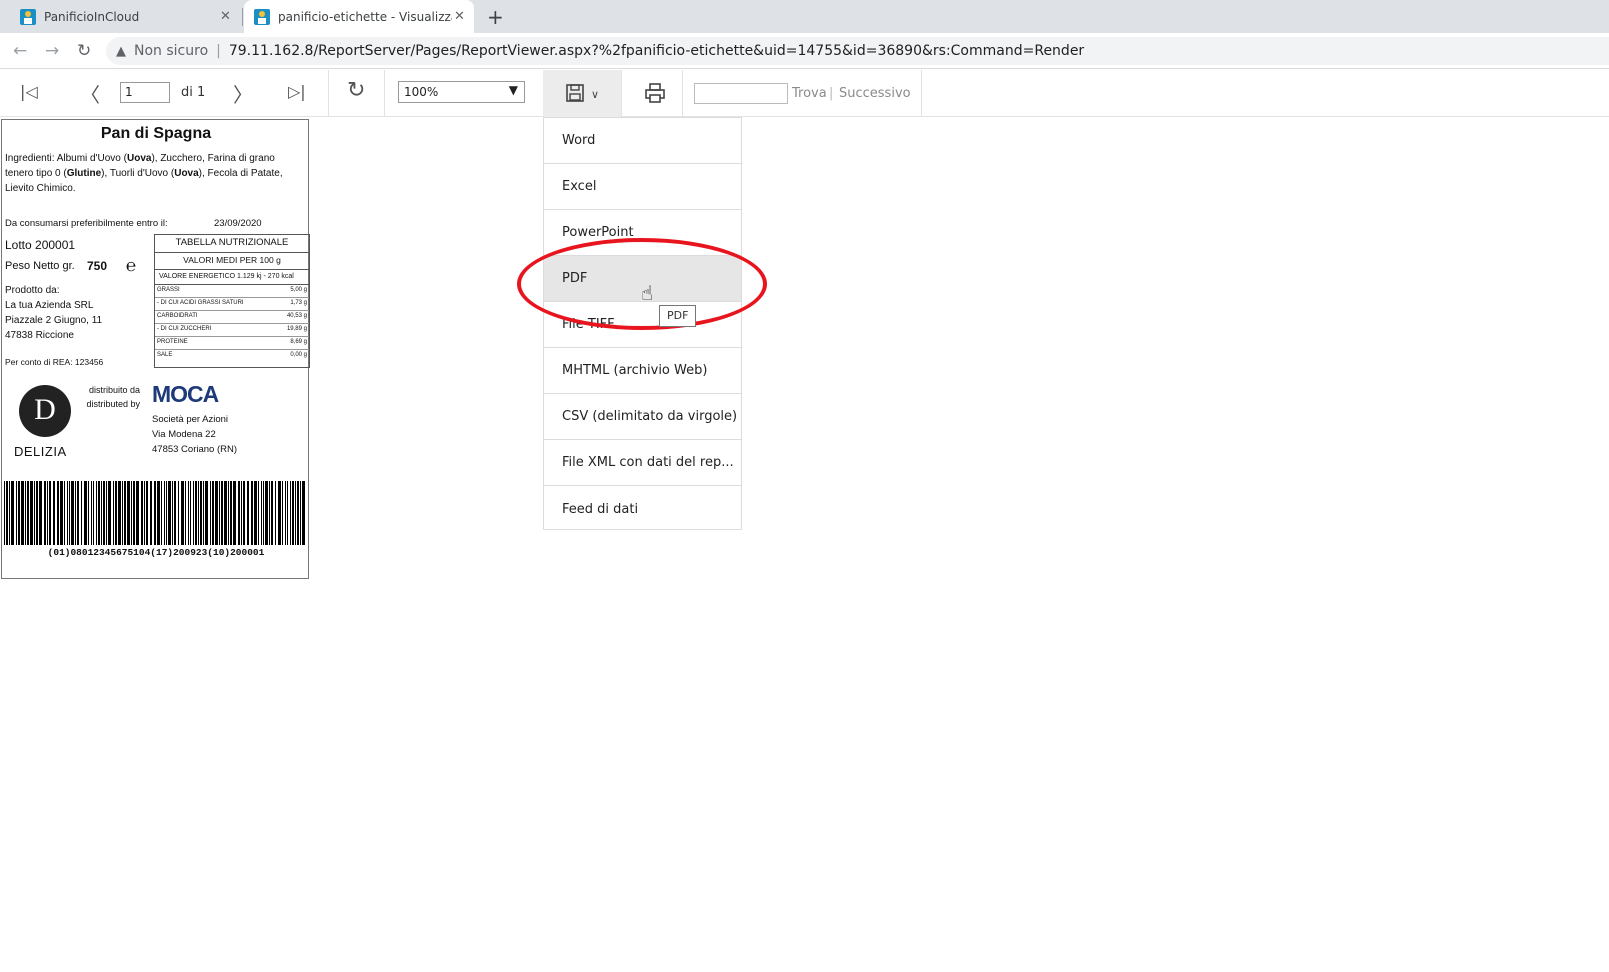 The height and width of the screenshot is (972, 1609). I want to click on producer-city: 47838 Riccione, so click(39, 335).